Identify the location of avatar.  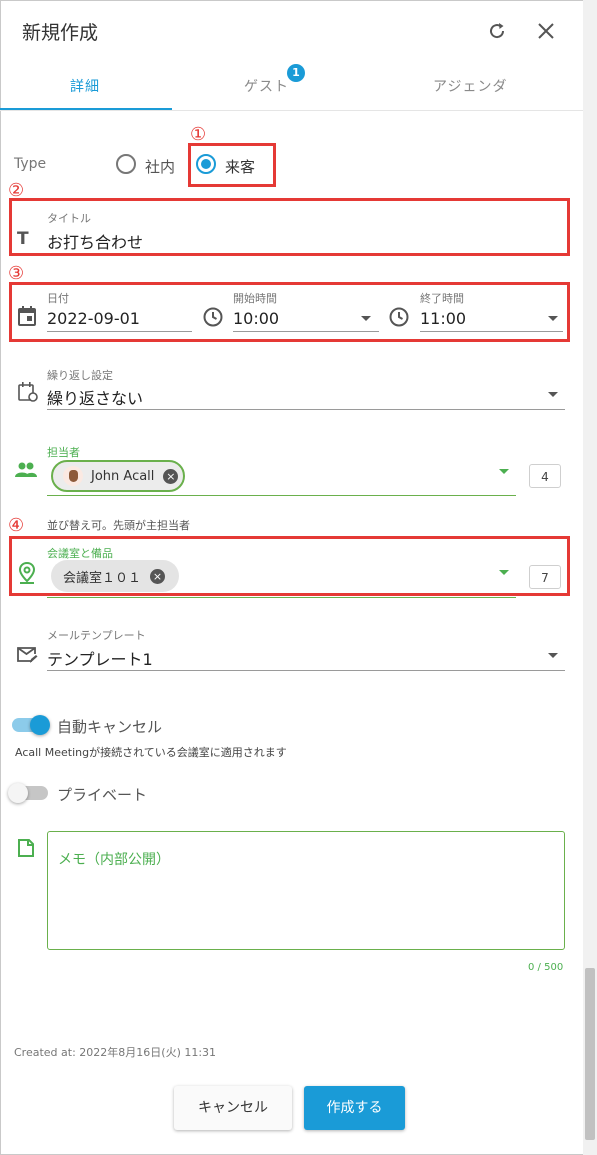
(73, 476).